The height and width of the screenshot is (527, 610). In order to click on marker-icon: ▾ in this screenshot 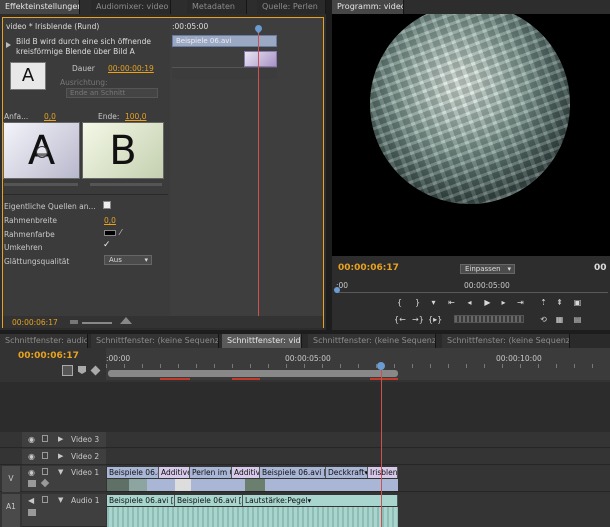, I will do `click(433, 302)`.